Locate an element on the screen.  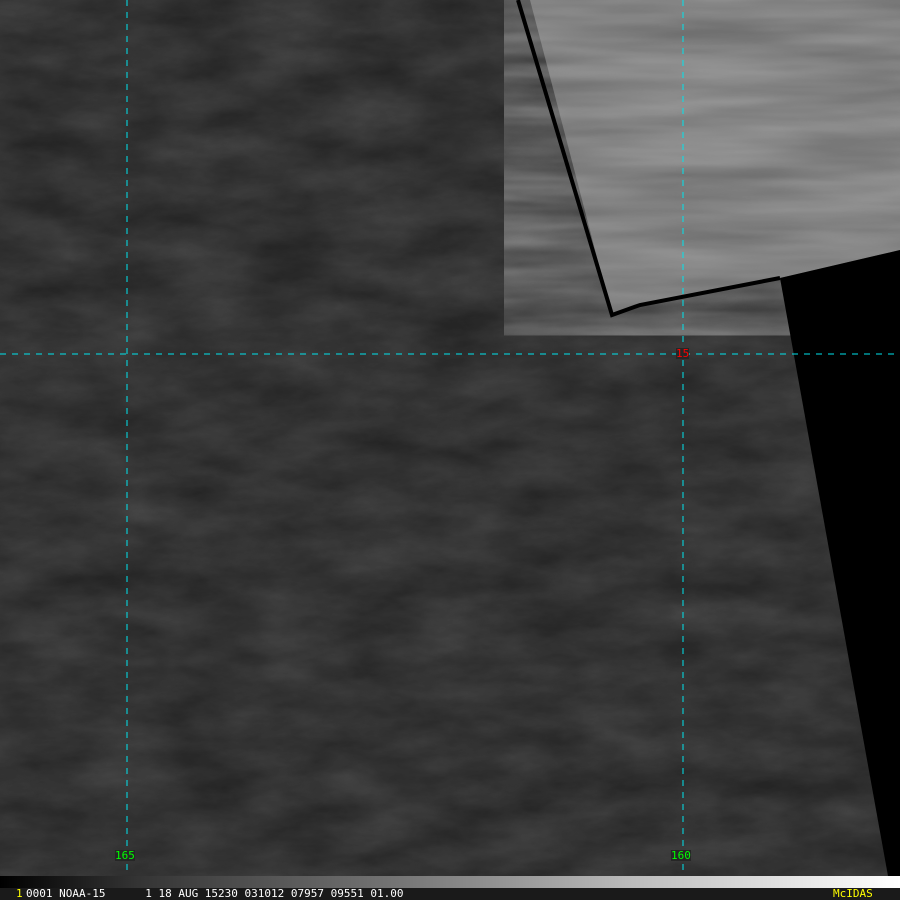
longitude-label-165: 165 is located at coordinates (125, 855).